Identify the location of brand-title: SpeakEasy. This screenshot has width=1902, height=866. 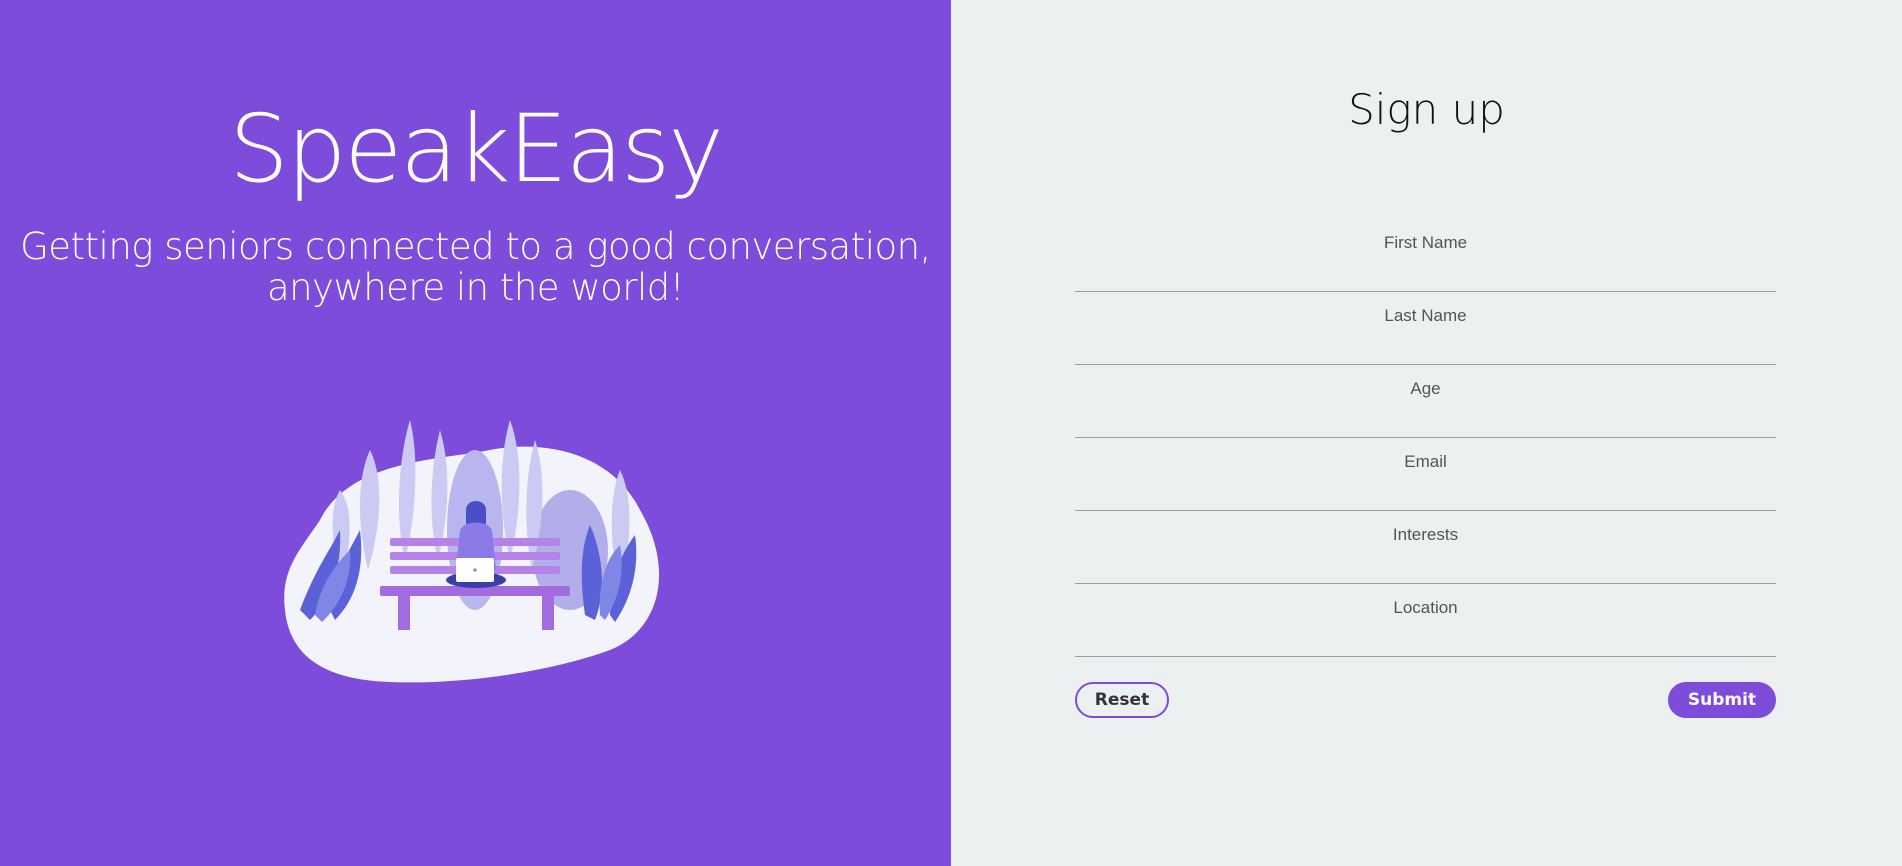
(476, 149).